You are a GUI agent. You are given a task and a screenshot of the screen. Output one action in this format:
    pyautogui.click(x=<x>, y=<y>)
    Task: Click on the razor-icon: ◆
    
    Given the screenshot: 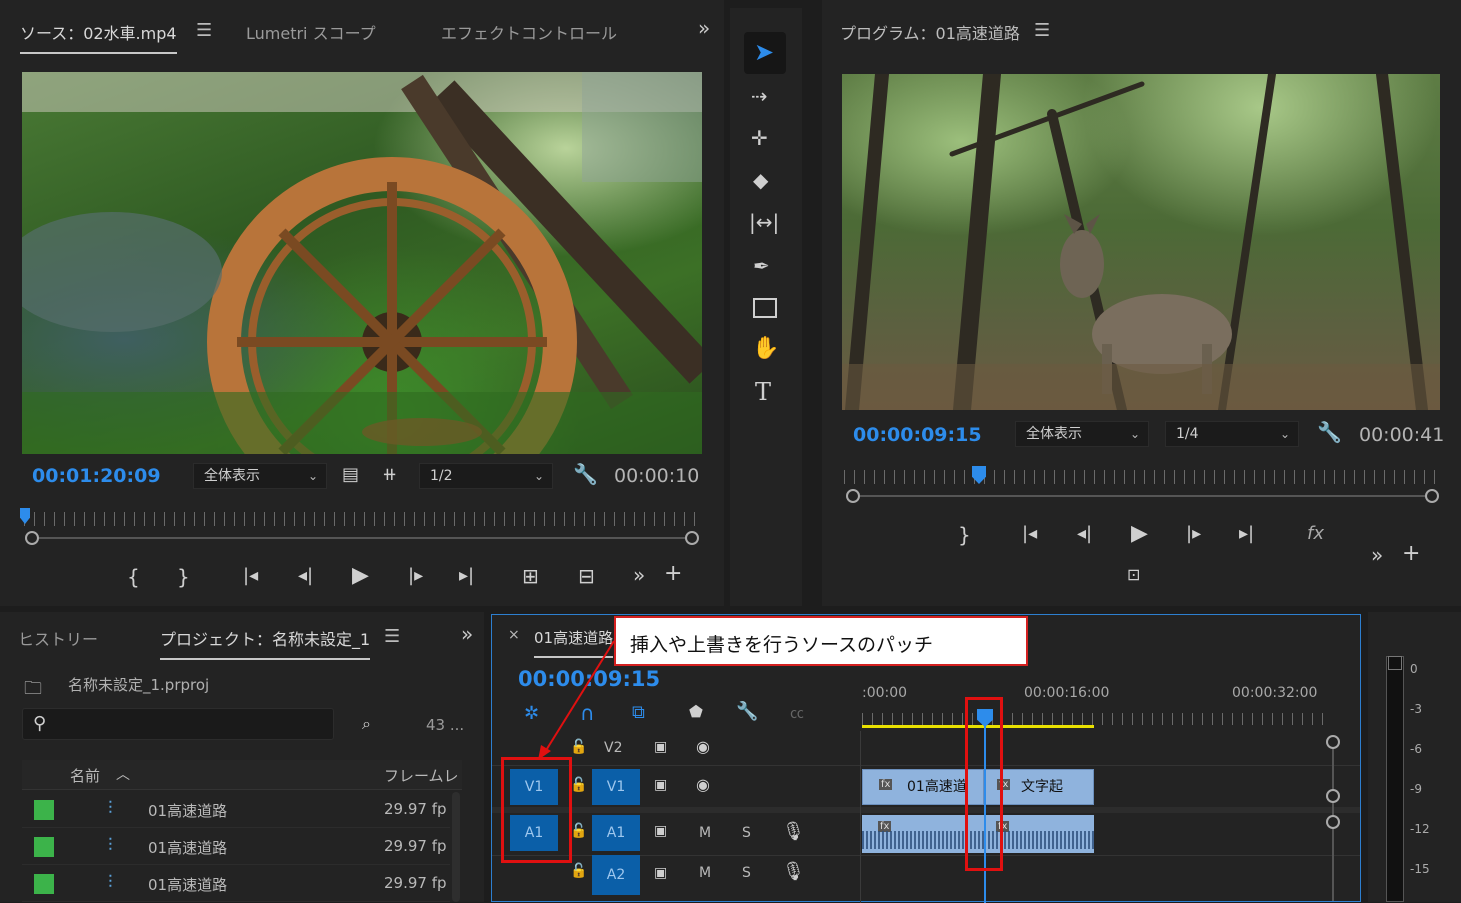 What is the action you would take?
    pyautogui.click(x=760, y=180)
    